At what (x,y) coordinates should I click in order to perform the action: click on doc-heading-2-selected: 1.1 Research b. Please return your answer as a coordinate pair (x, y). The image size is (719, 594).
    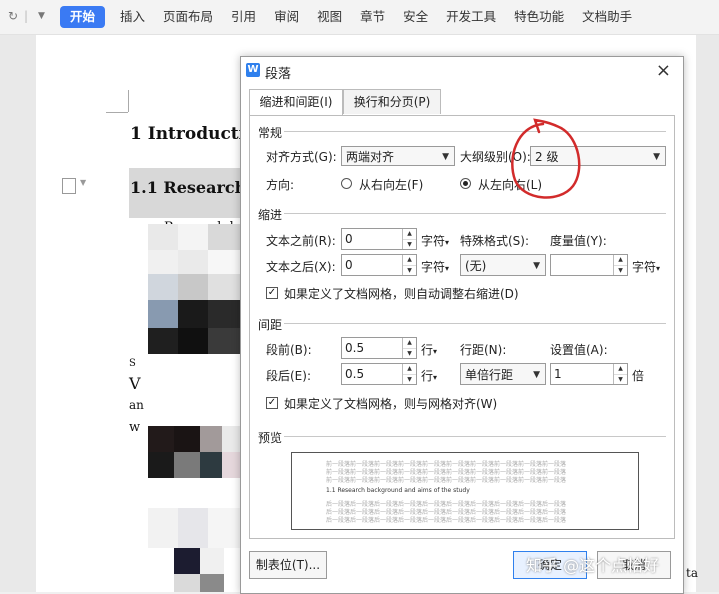
    Looking at the image, I should click on (196, 193).